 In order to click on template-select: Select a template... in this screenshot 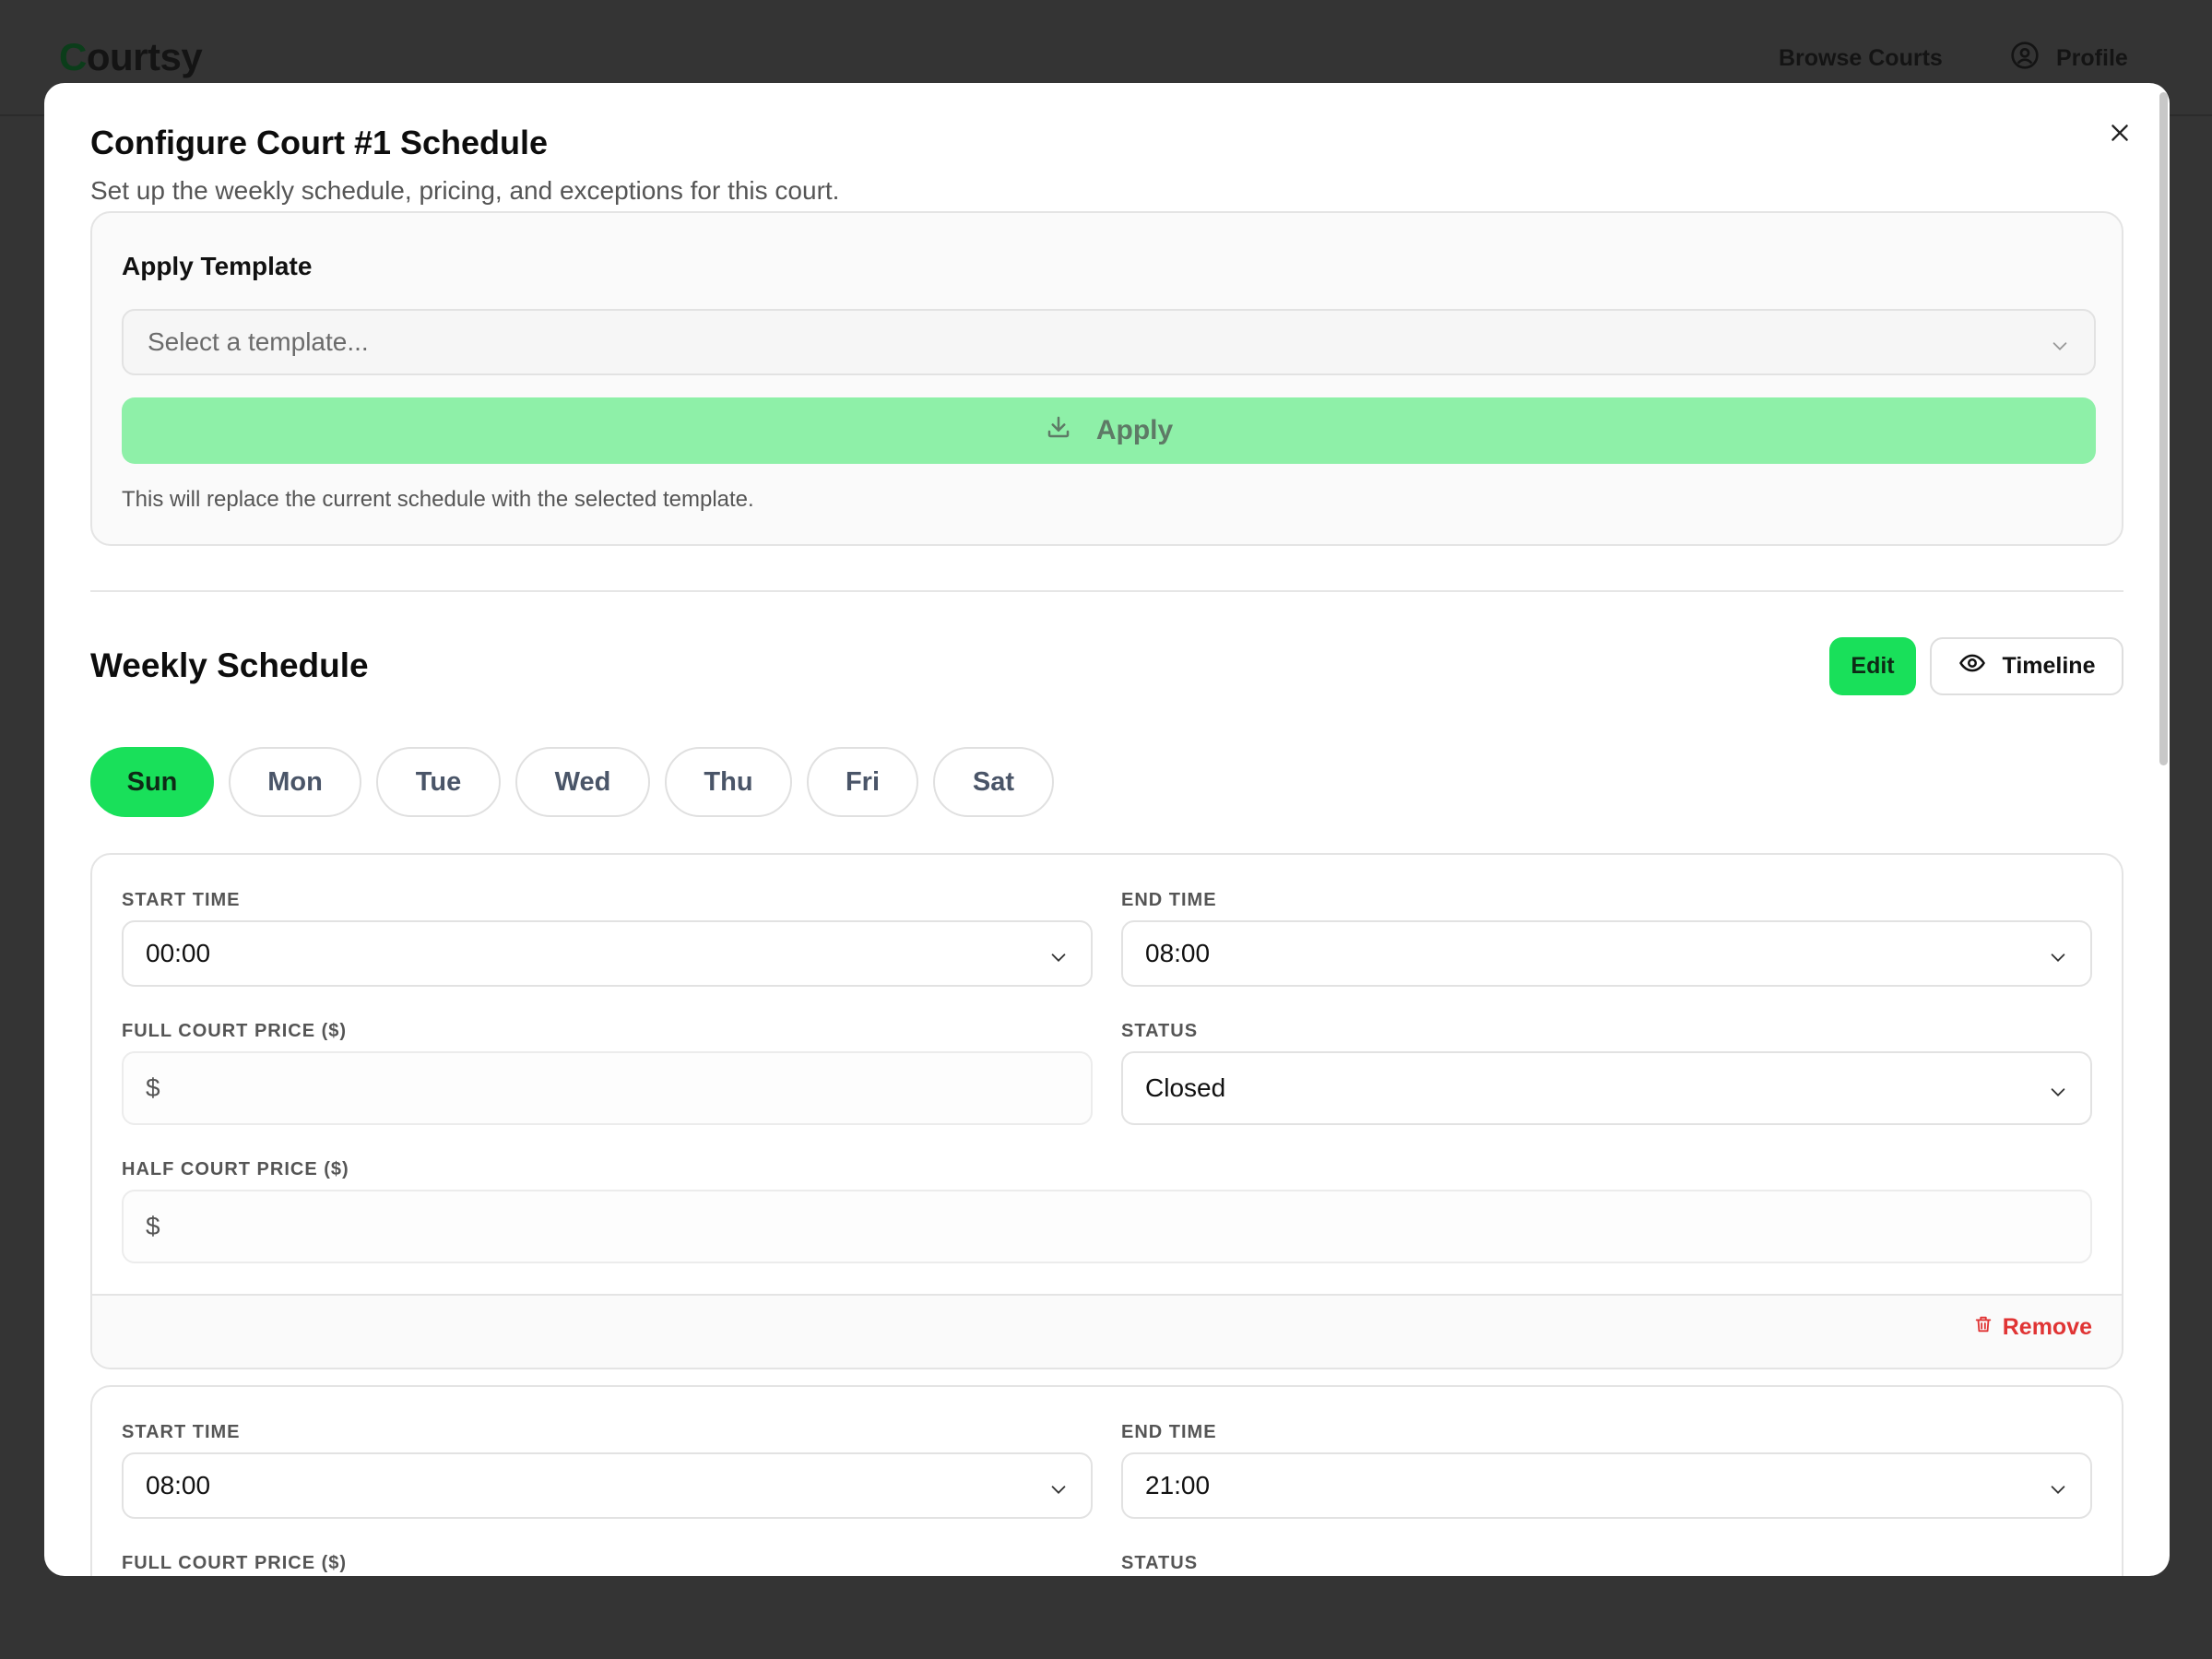, I will do `click(1109, 342)`.